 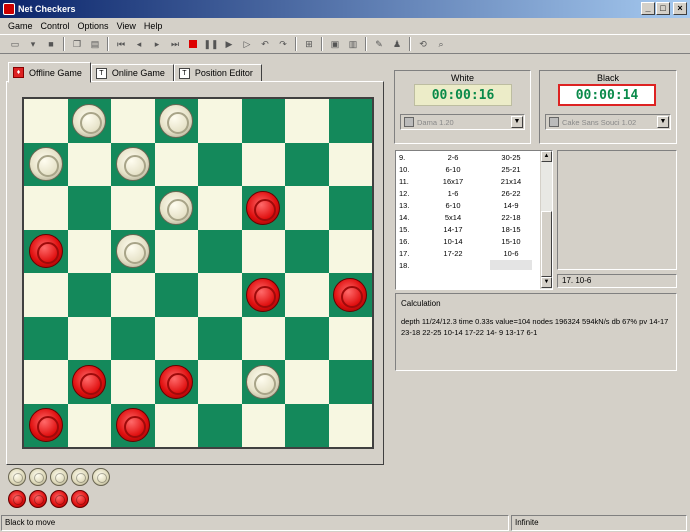 What do you see at coordinates (397, 44) in the screenshot?
I see `engine-icon: ♟` at bounding box center [397, 44].